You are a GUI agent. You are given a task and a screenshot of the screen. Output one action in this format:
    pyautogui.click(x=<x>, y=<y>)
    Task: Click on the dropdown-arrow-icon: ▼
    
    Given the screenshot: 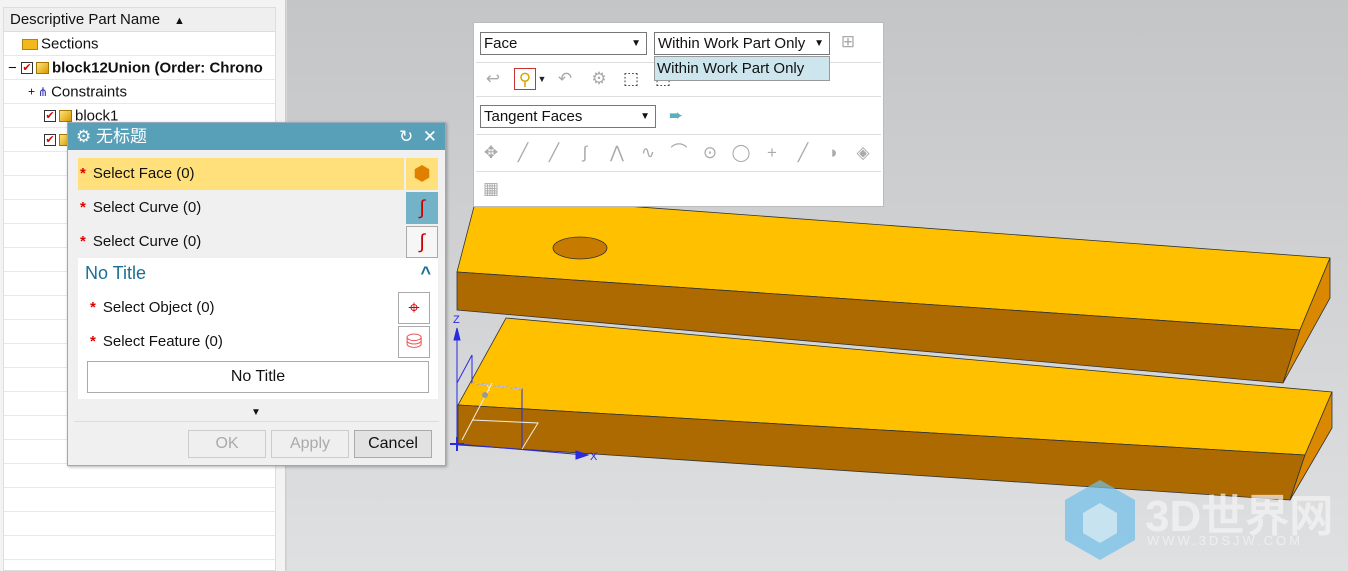 What is the action you would take?
    pyautogui.click(x=542, y=79)
    